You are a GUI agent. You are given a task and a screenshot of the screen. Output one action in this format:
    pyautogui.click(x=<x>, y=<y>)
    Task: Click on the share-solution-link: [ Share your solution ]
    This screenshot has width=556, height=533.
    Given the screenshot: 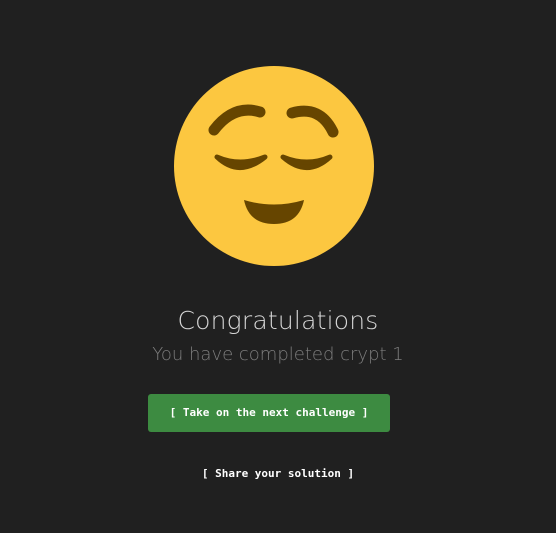 What is the action you would take?
    pyautogui.click(x=278, y=473)
    